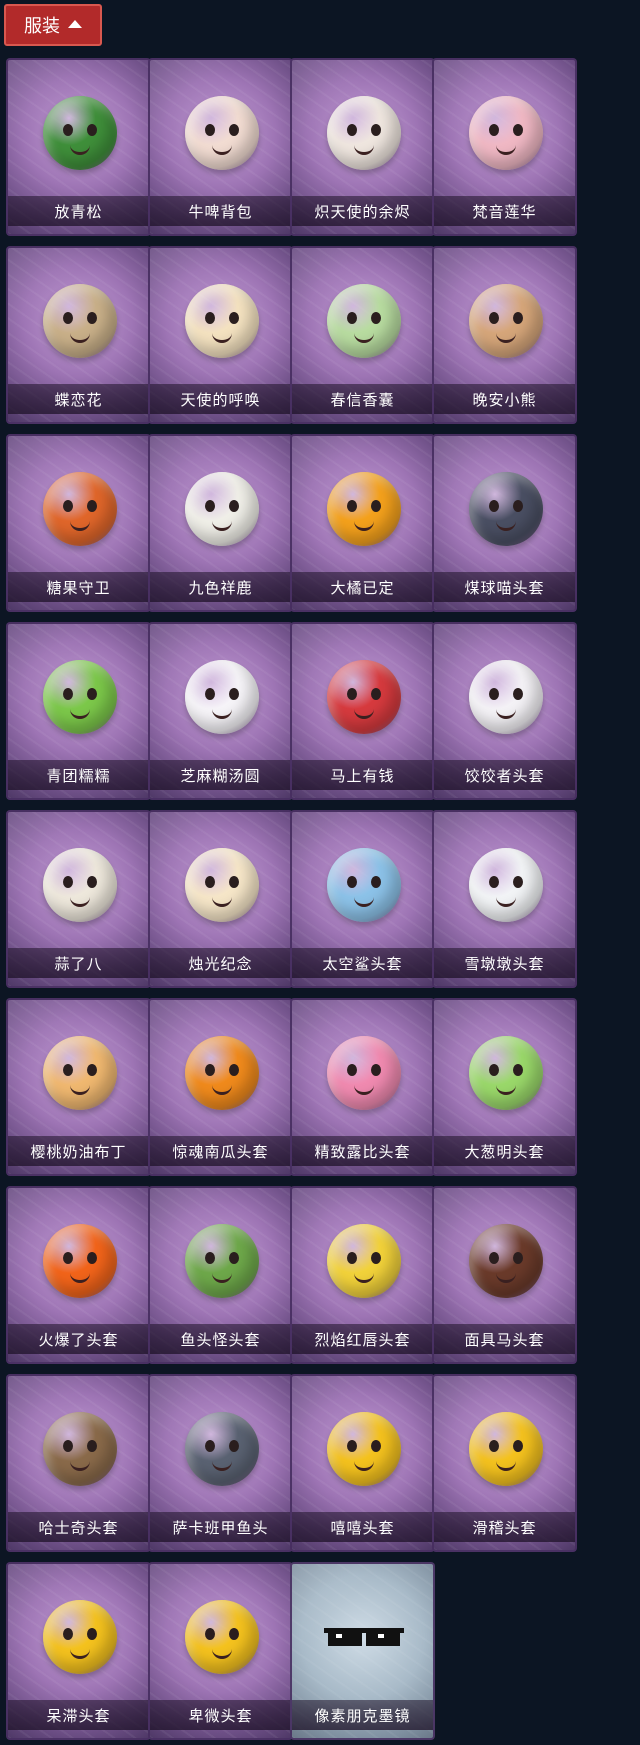  I want to click on item-card: 青团糯糯, so click(78, 711).